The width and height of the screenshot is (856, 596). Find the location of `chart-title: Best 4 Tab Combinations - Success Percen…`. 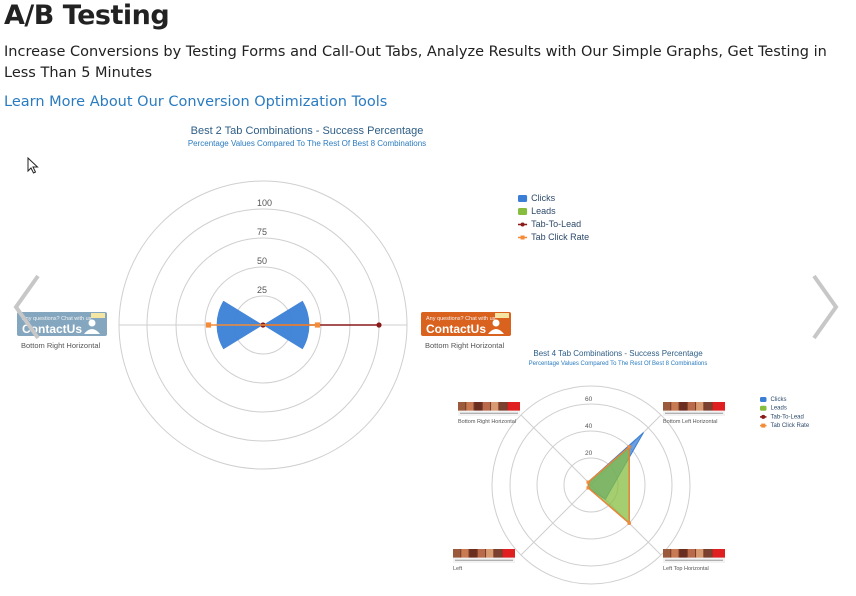

chart-title: Best 4 Tab Combinations - Success Percen… is located at coordinates (618, 353).